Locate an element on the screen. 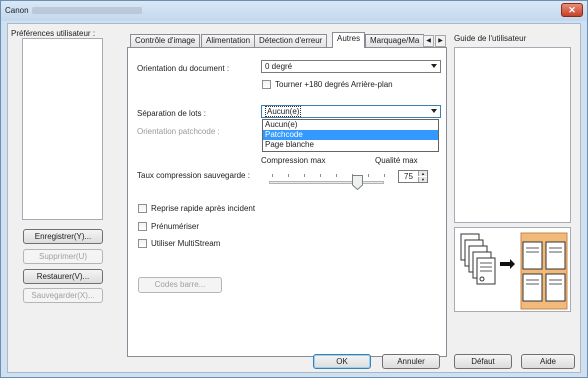  user-prefs-list is located at coordinates (62, 129).